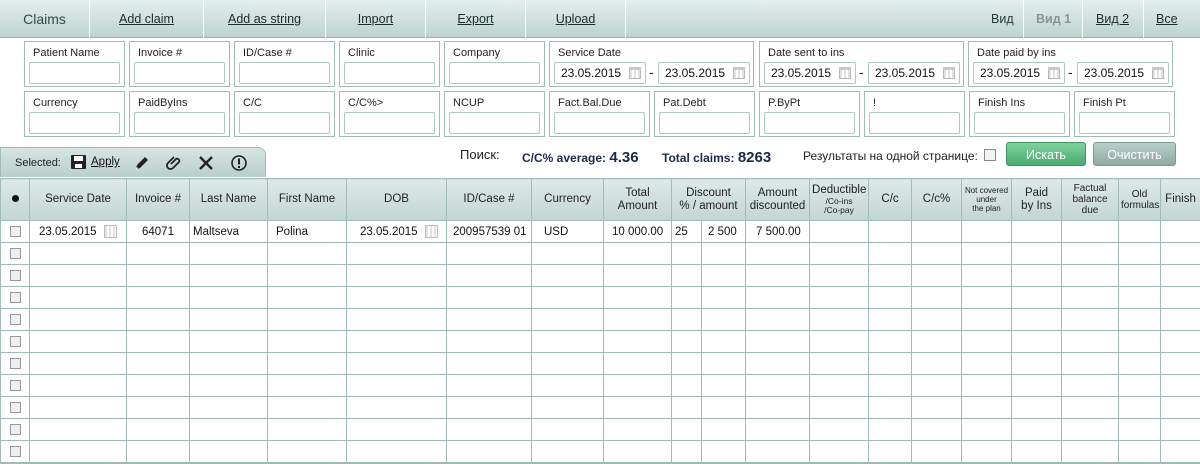  I want to click on col-discount: Discount % / amount, so click(708, 199).